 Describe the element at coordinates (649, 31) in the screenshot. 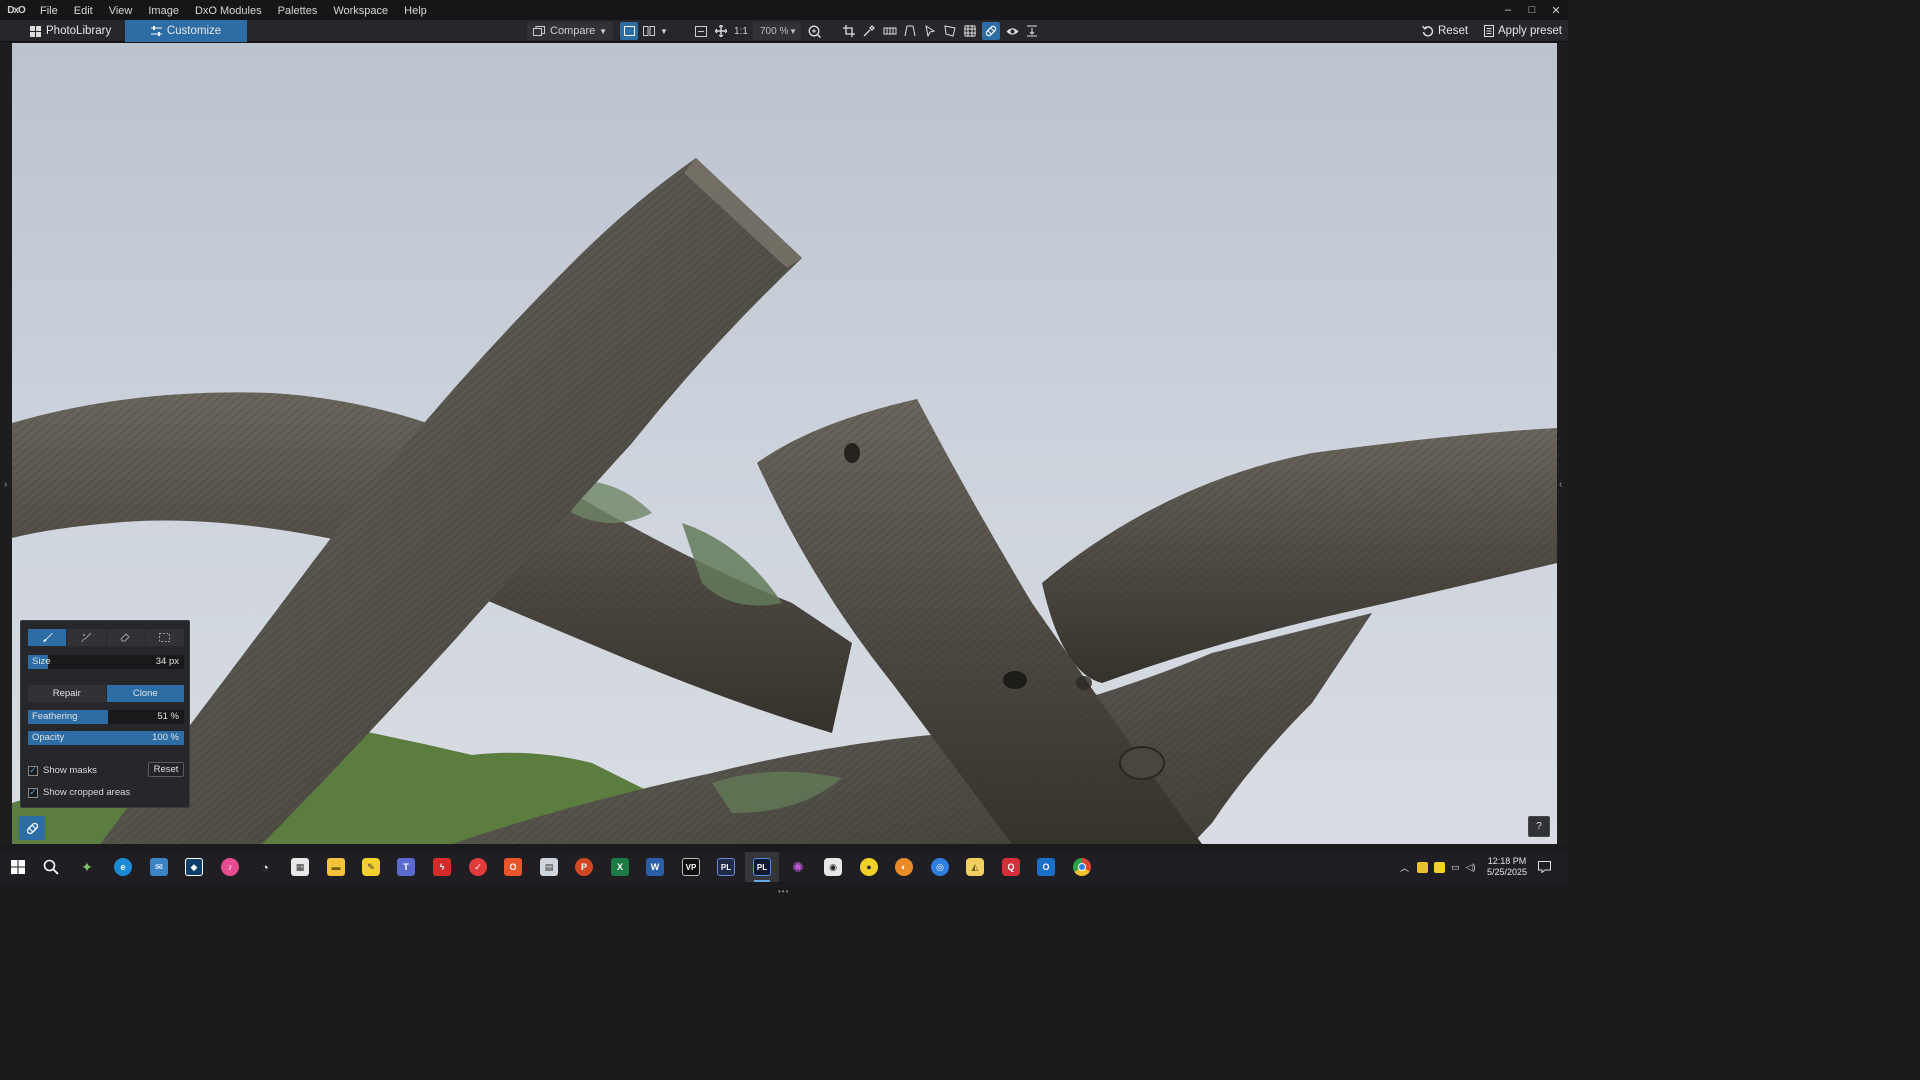

I see `split-view-button` at that location.